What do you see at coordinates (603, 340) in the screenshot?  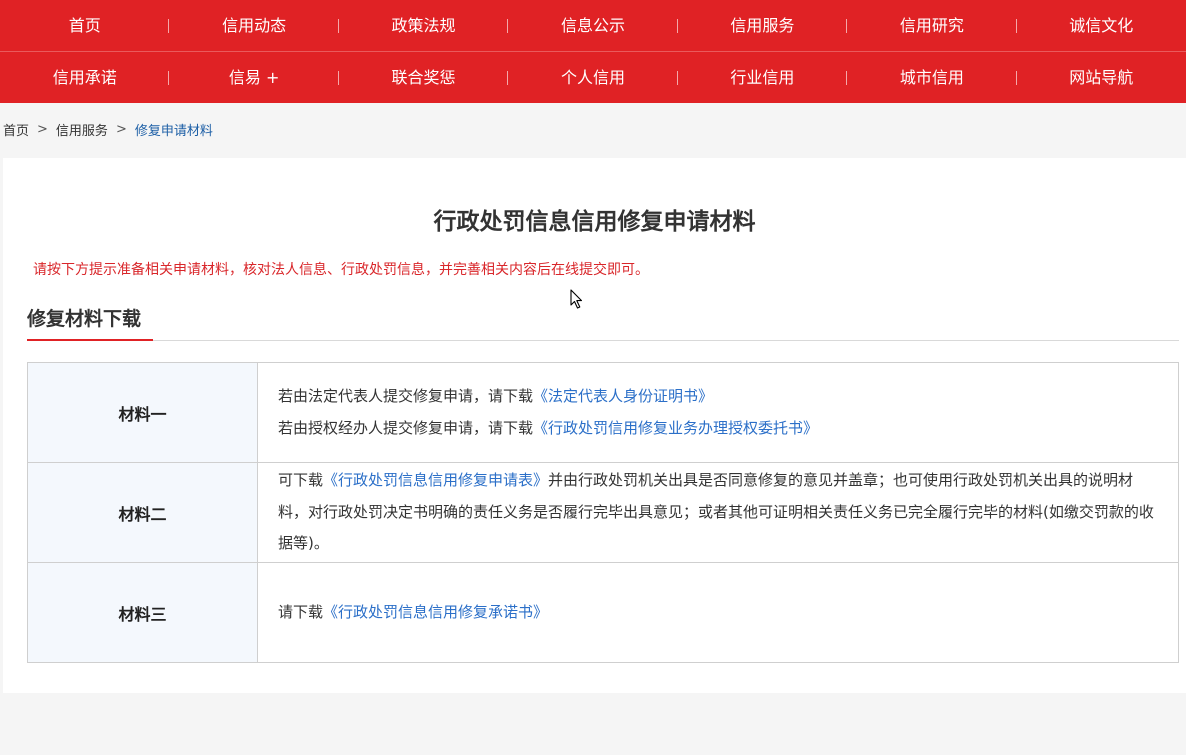 I see `section-divider` at bounding box center [603, 340].